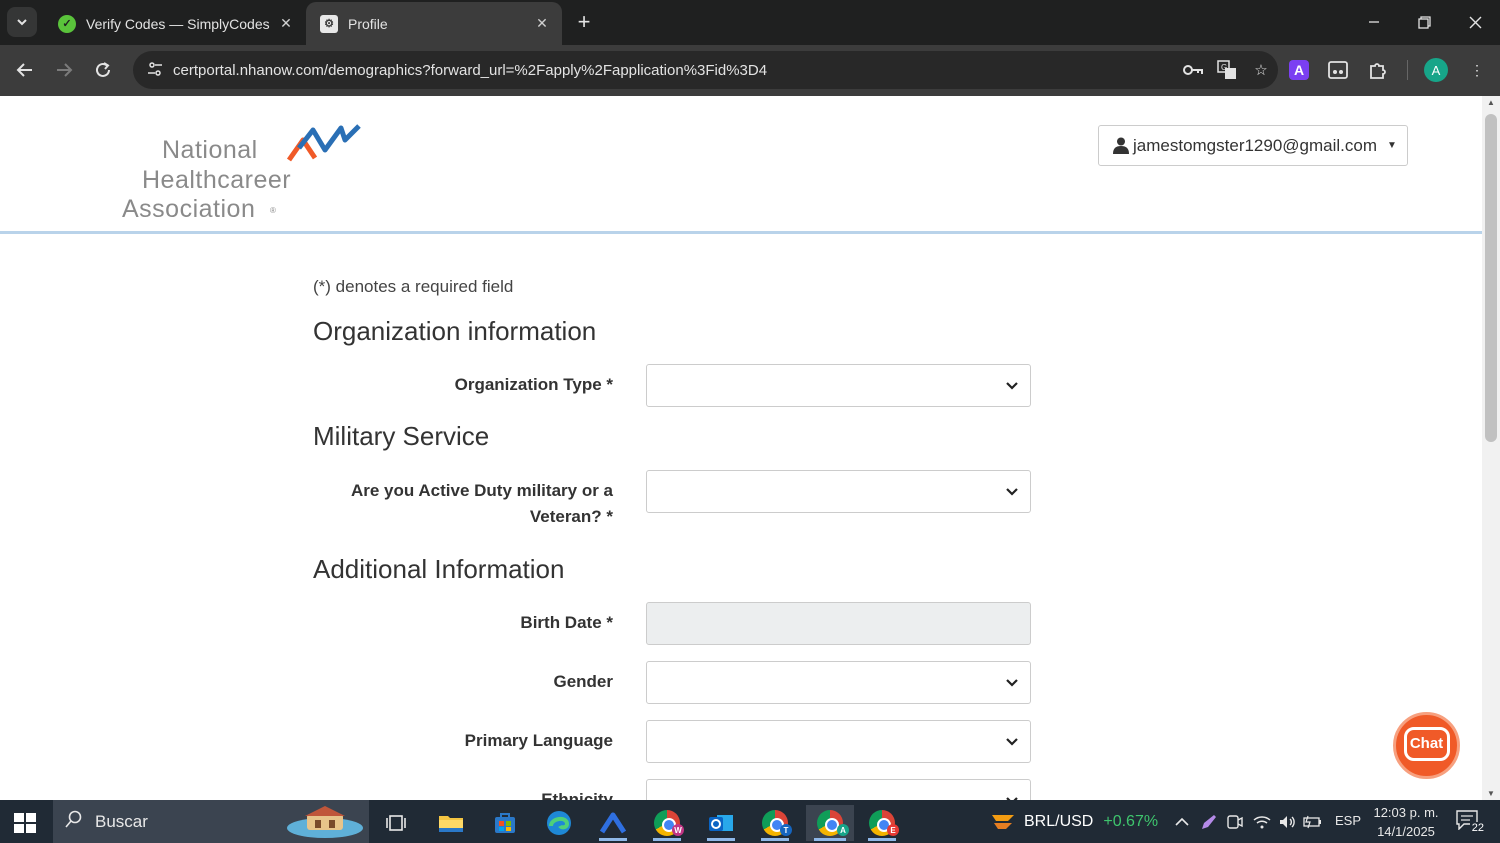 The image size is (1500, 843). Describe the element at coordinates (583, 681) in the screenshot. I see `gender-label: Gender` at that location.